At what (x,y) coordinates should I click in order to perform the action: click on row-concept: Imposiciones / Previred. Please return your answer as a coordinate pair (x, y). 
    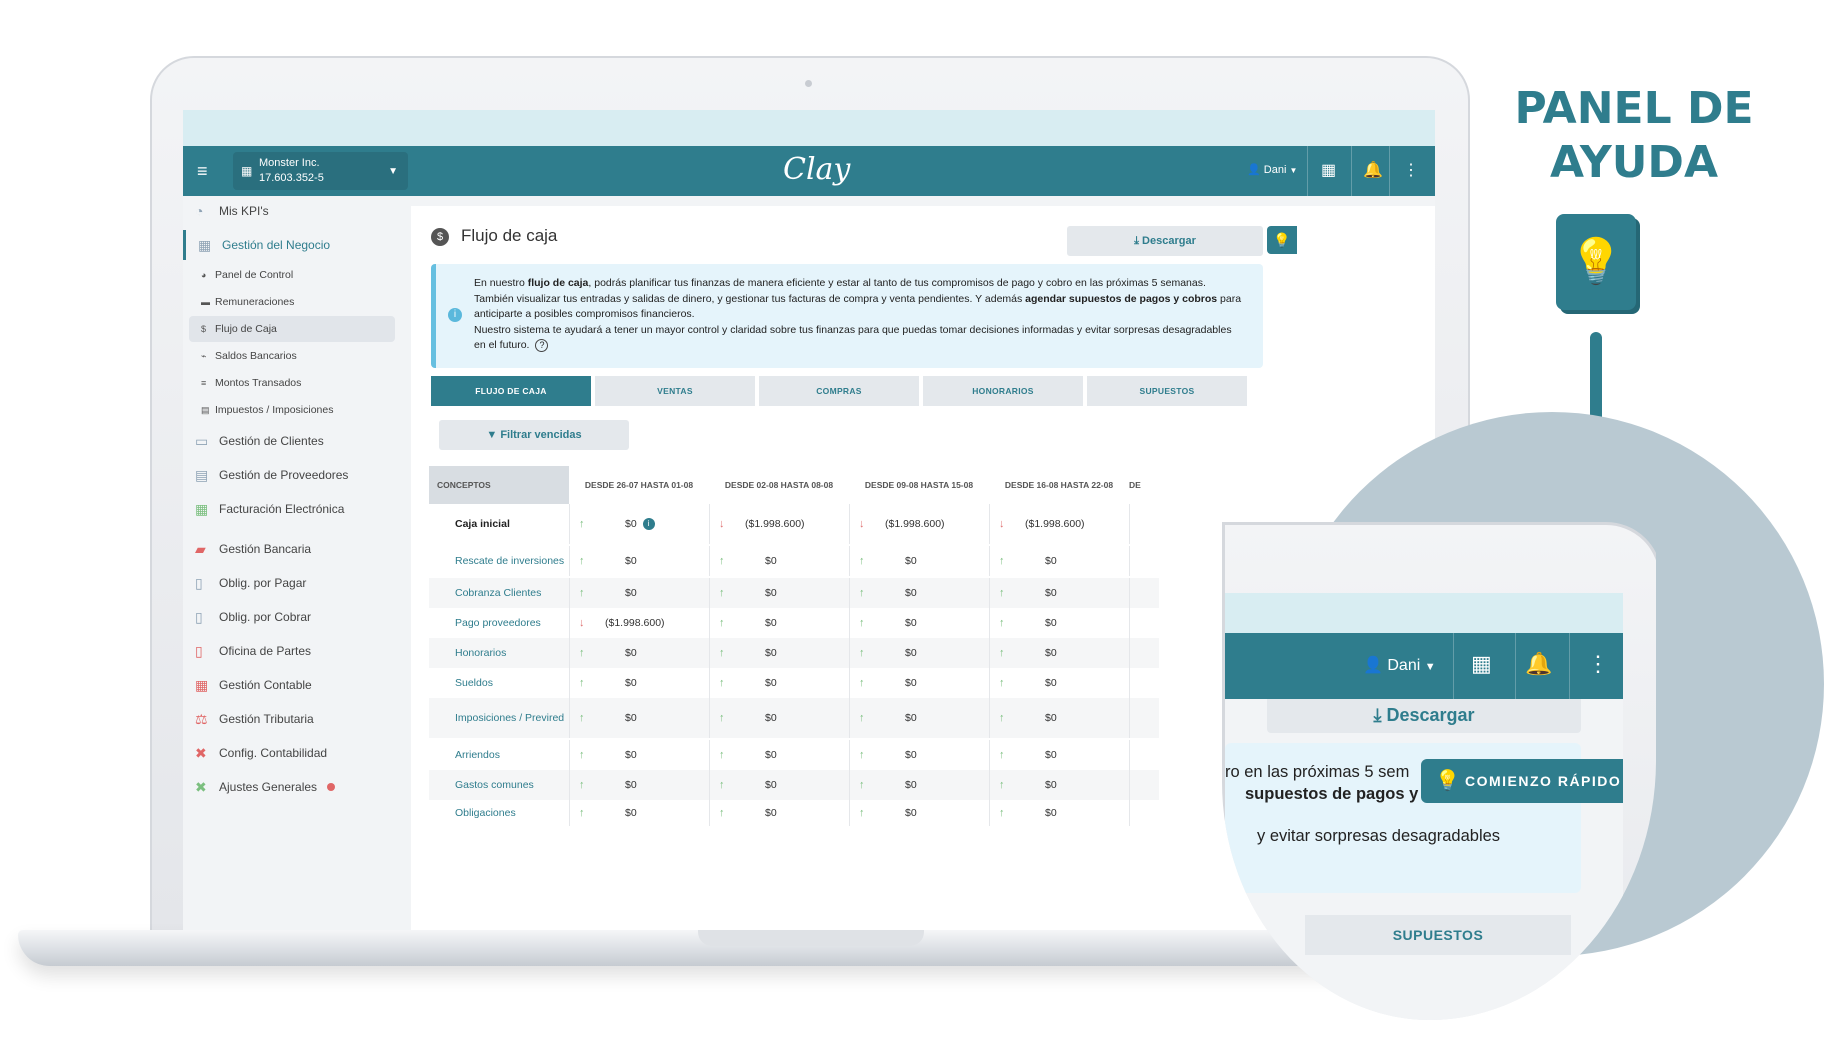
    Looking at the image, I should click on (511, 718).